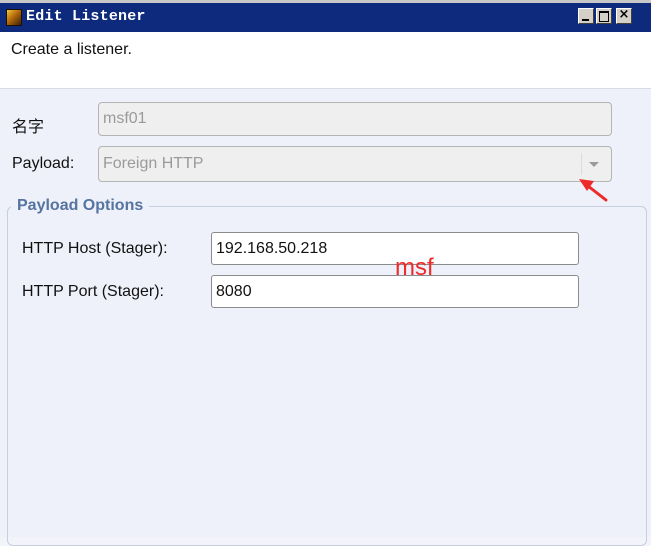 Image resolution: width=651 pixels, height=546 pixels. What do you see at coordinates (71, 49) in the screenshot?
I see `banner-text: Create a listener.` at bounding box center [71, 49].